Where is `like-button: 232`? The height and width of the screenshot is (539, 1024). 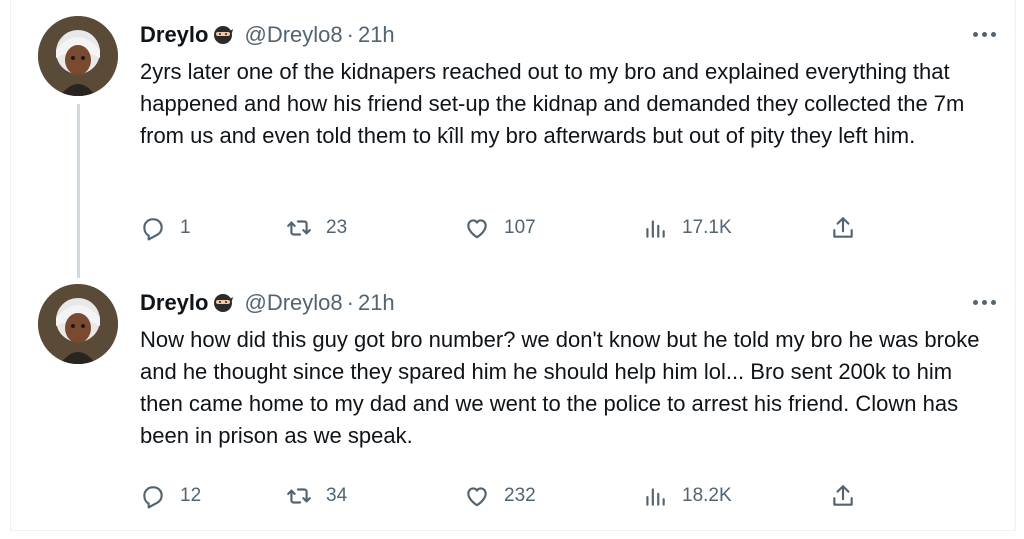 like-button: 232 is located at coordinates (500, 496).